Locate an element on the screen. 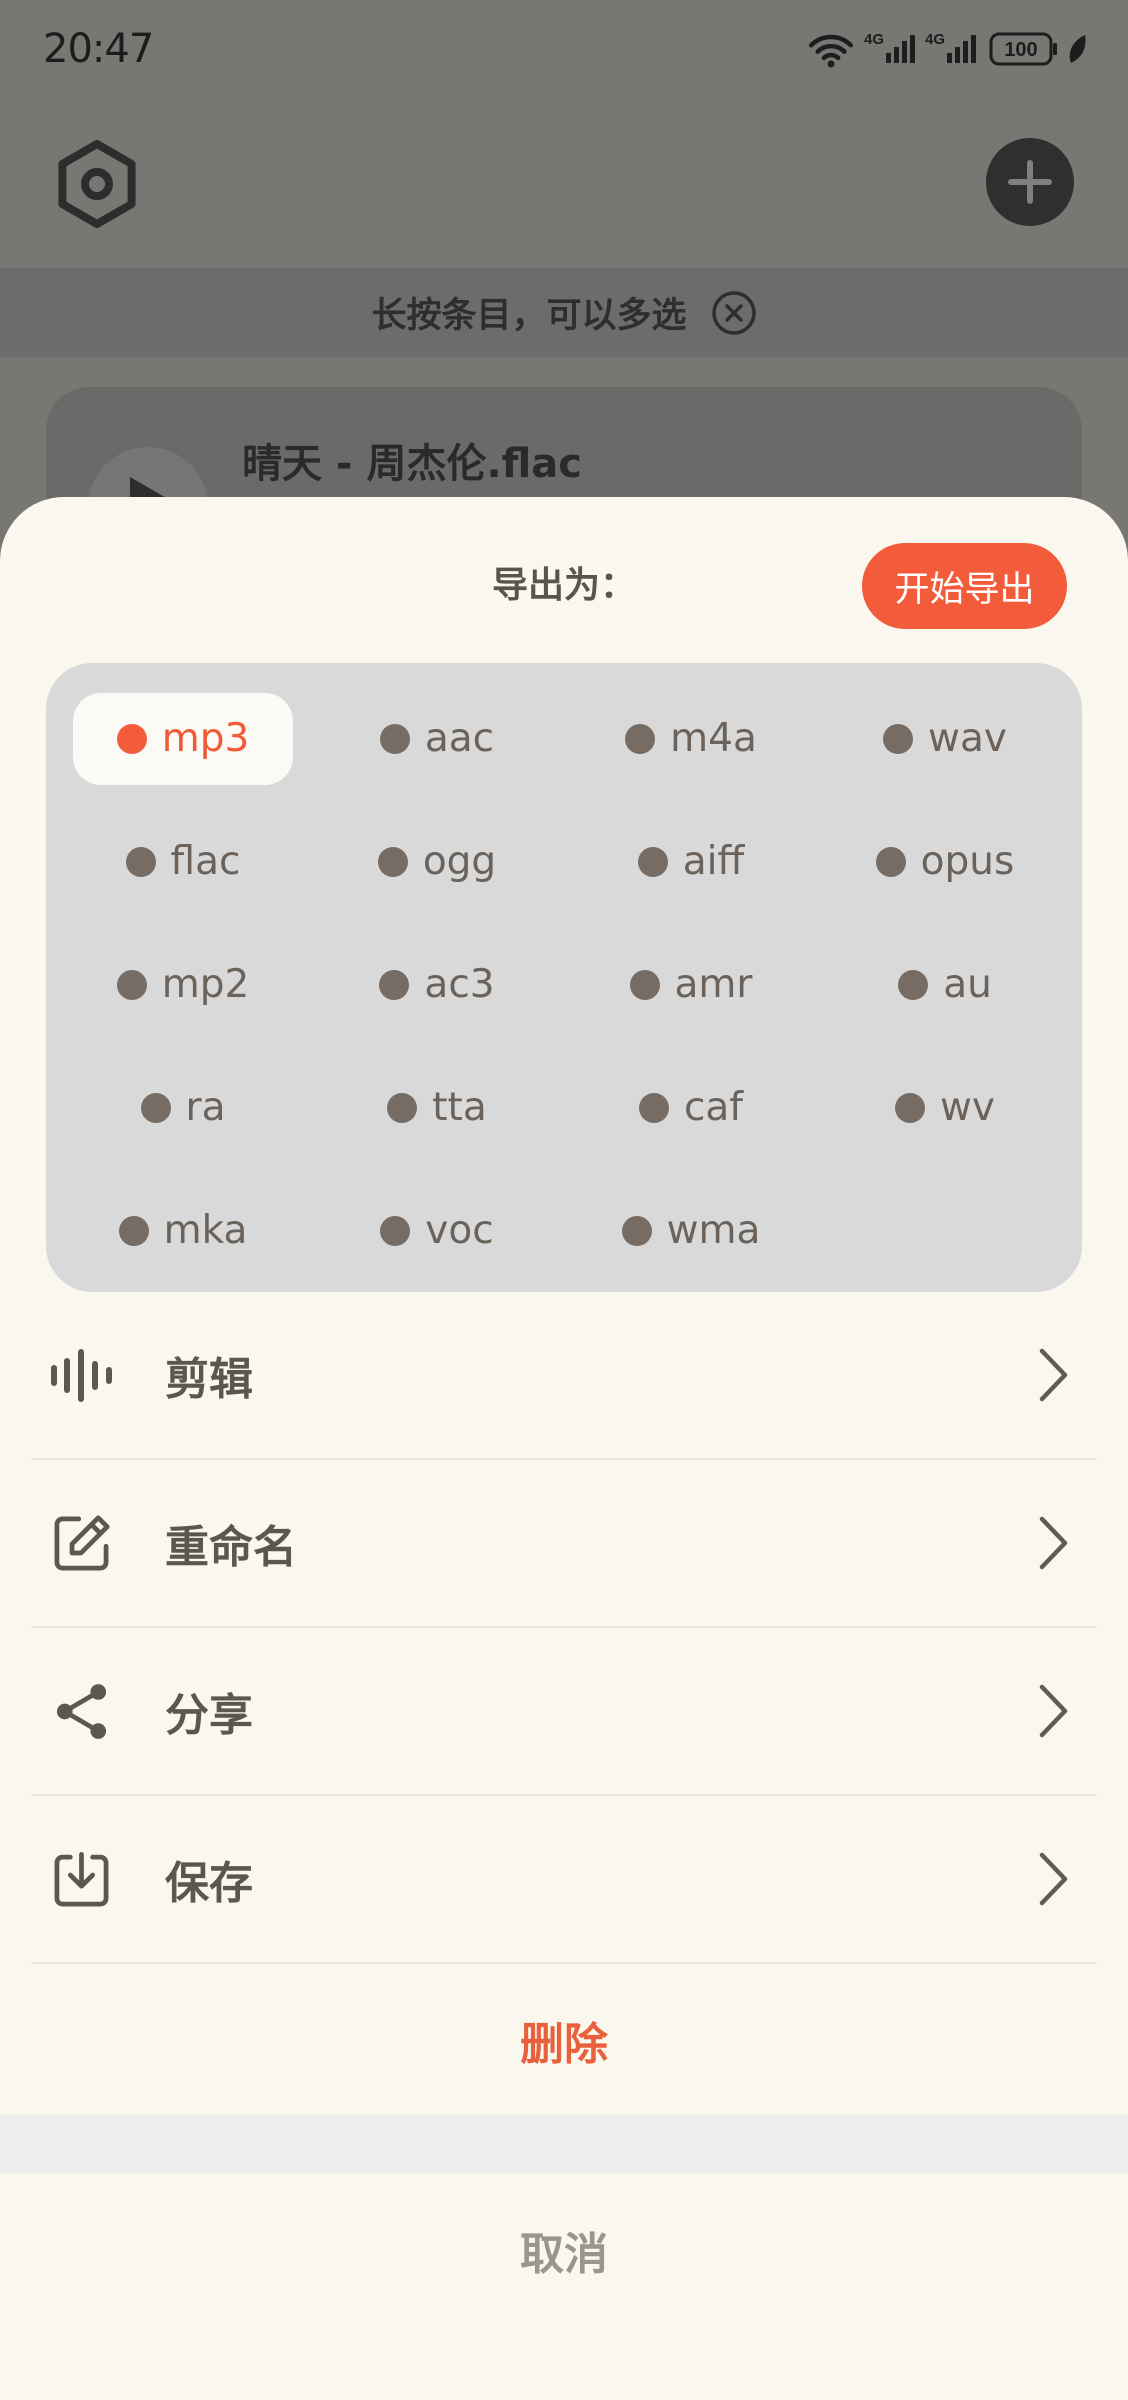  format-option-mka: mka is located at coordinates (183, 1231).